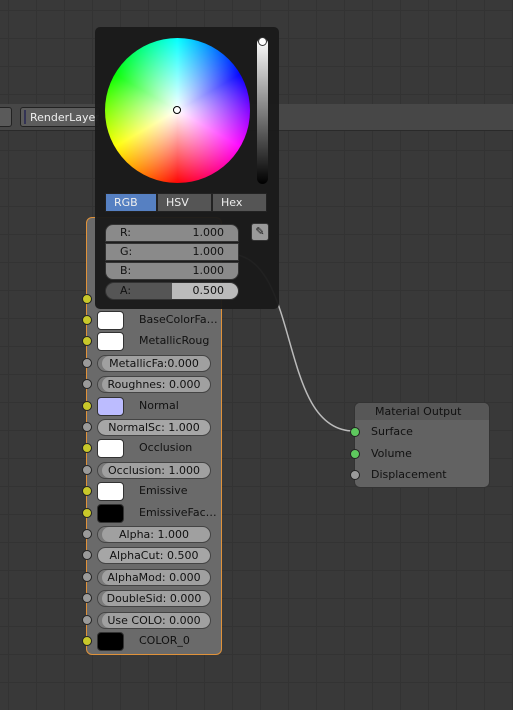 This screenshot has width=513, height=710. I want to click on value-field: NormalSc: 1.000, so click(154, 427).